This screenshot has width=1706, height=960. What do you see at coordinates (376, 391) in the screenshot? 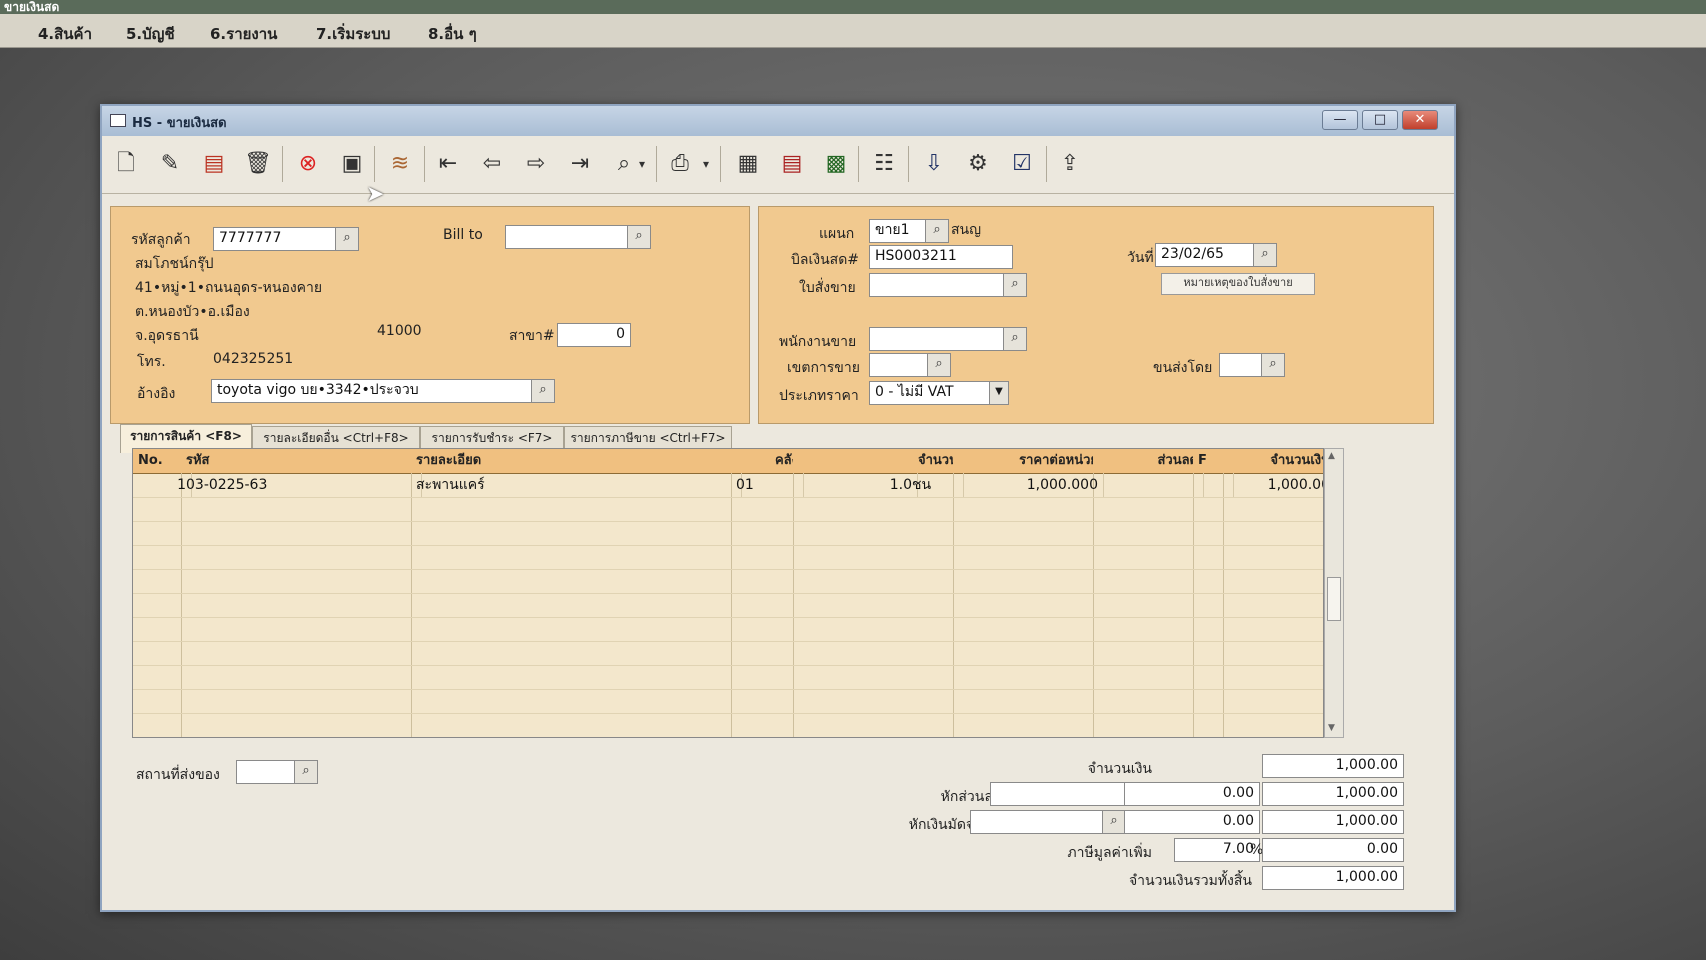
I see `reference-field: toyota vigo บย•3342•ประจวบ` at bounding box center [376, 391].